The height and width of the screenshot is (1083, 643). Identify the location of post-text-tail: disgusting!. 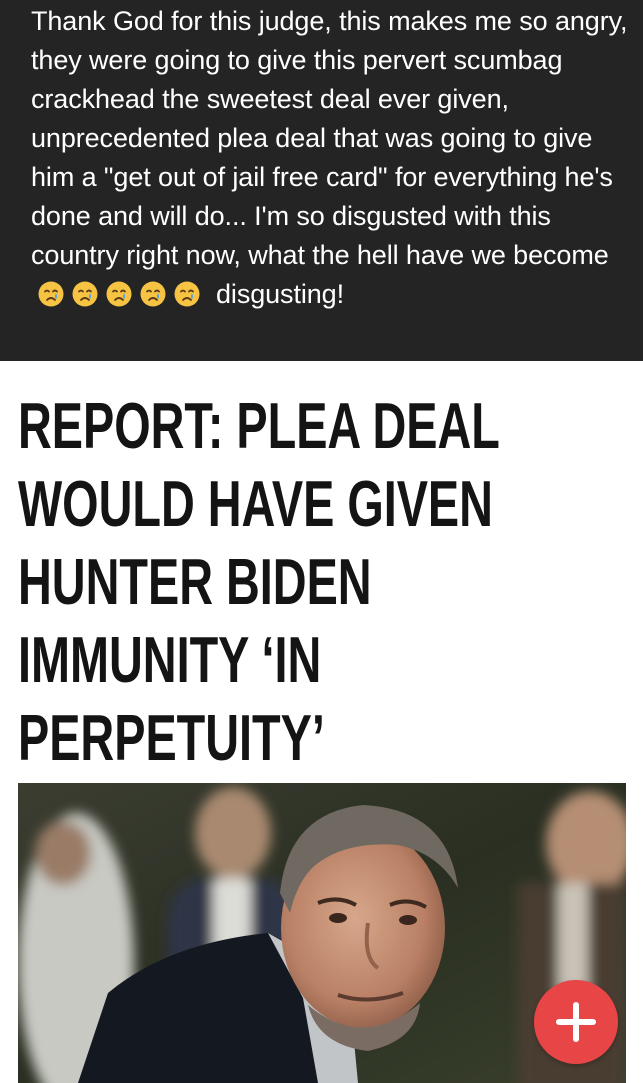
(280, 294).